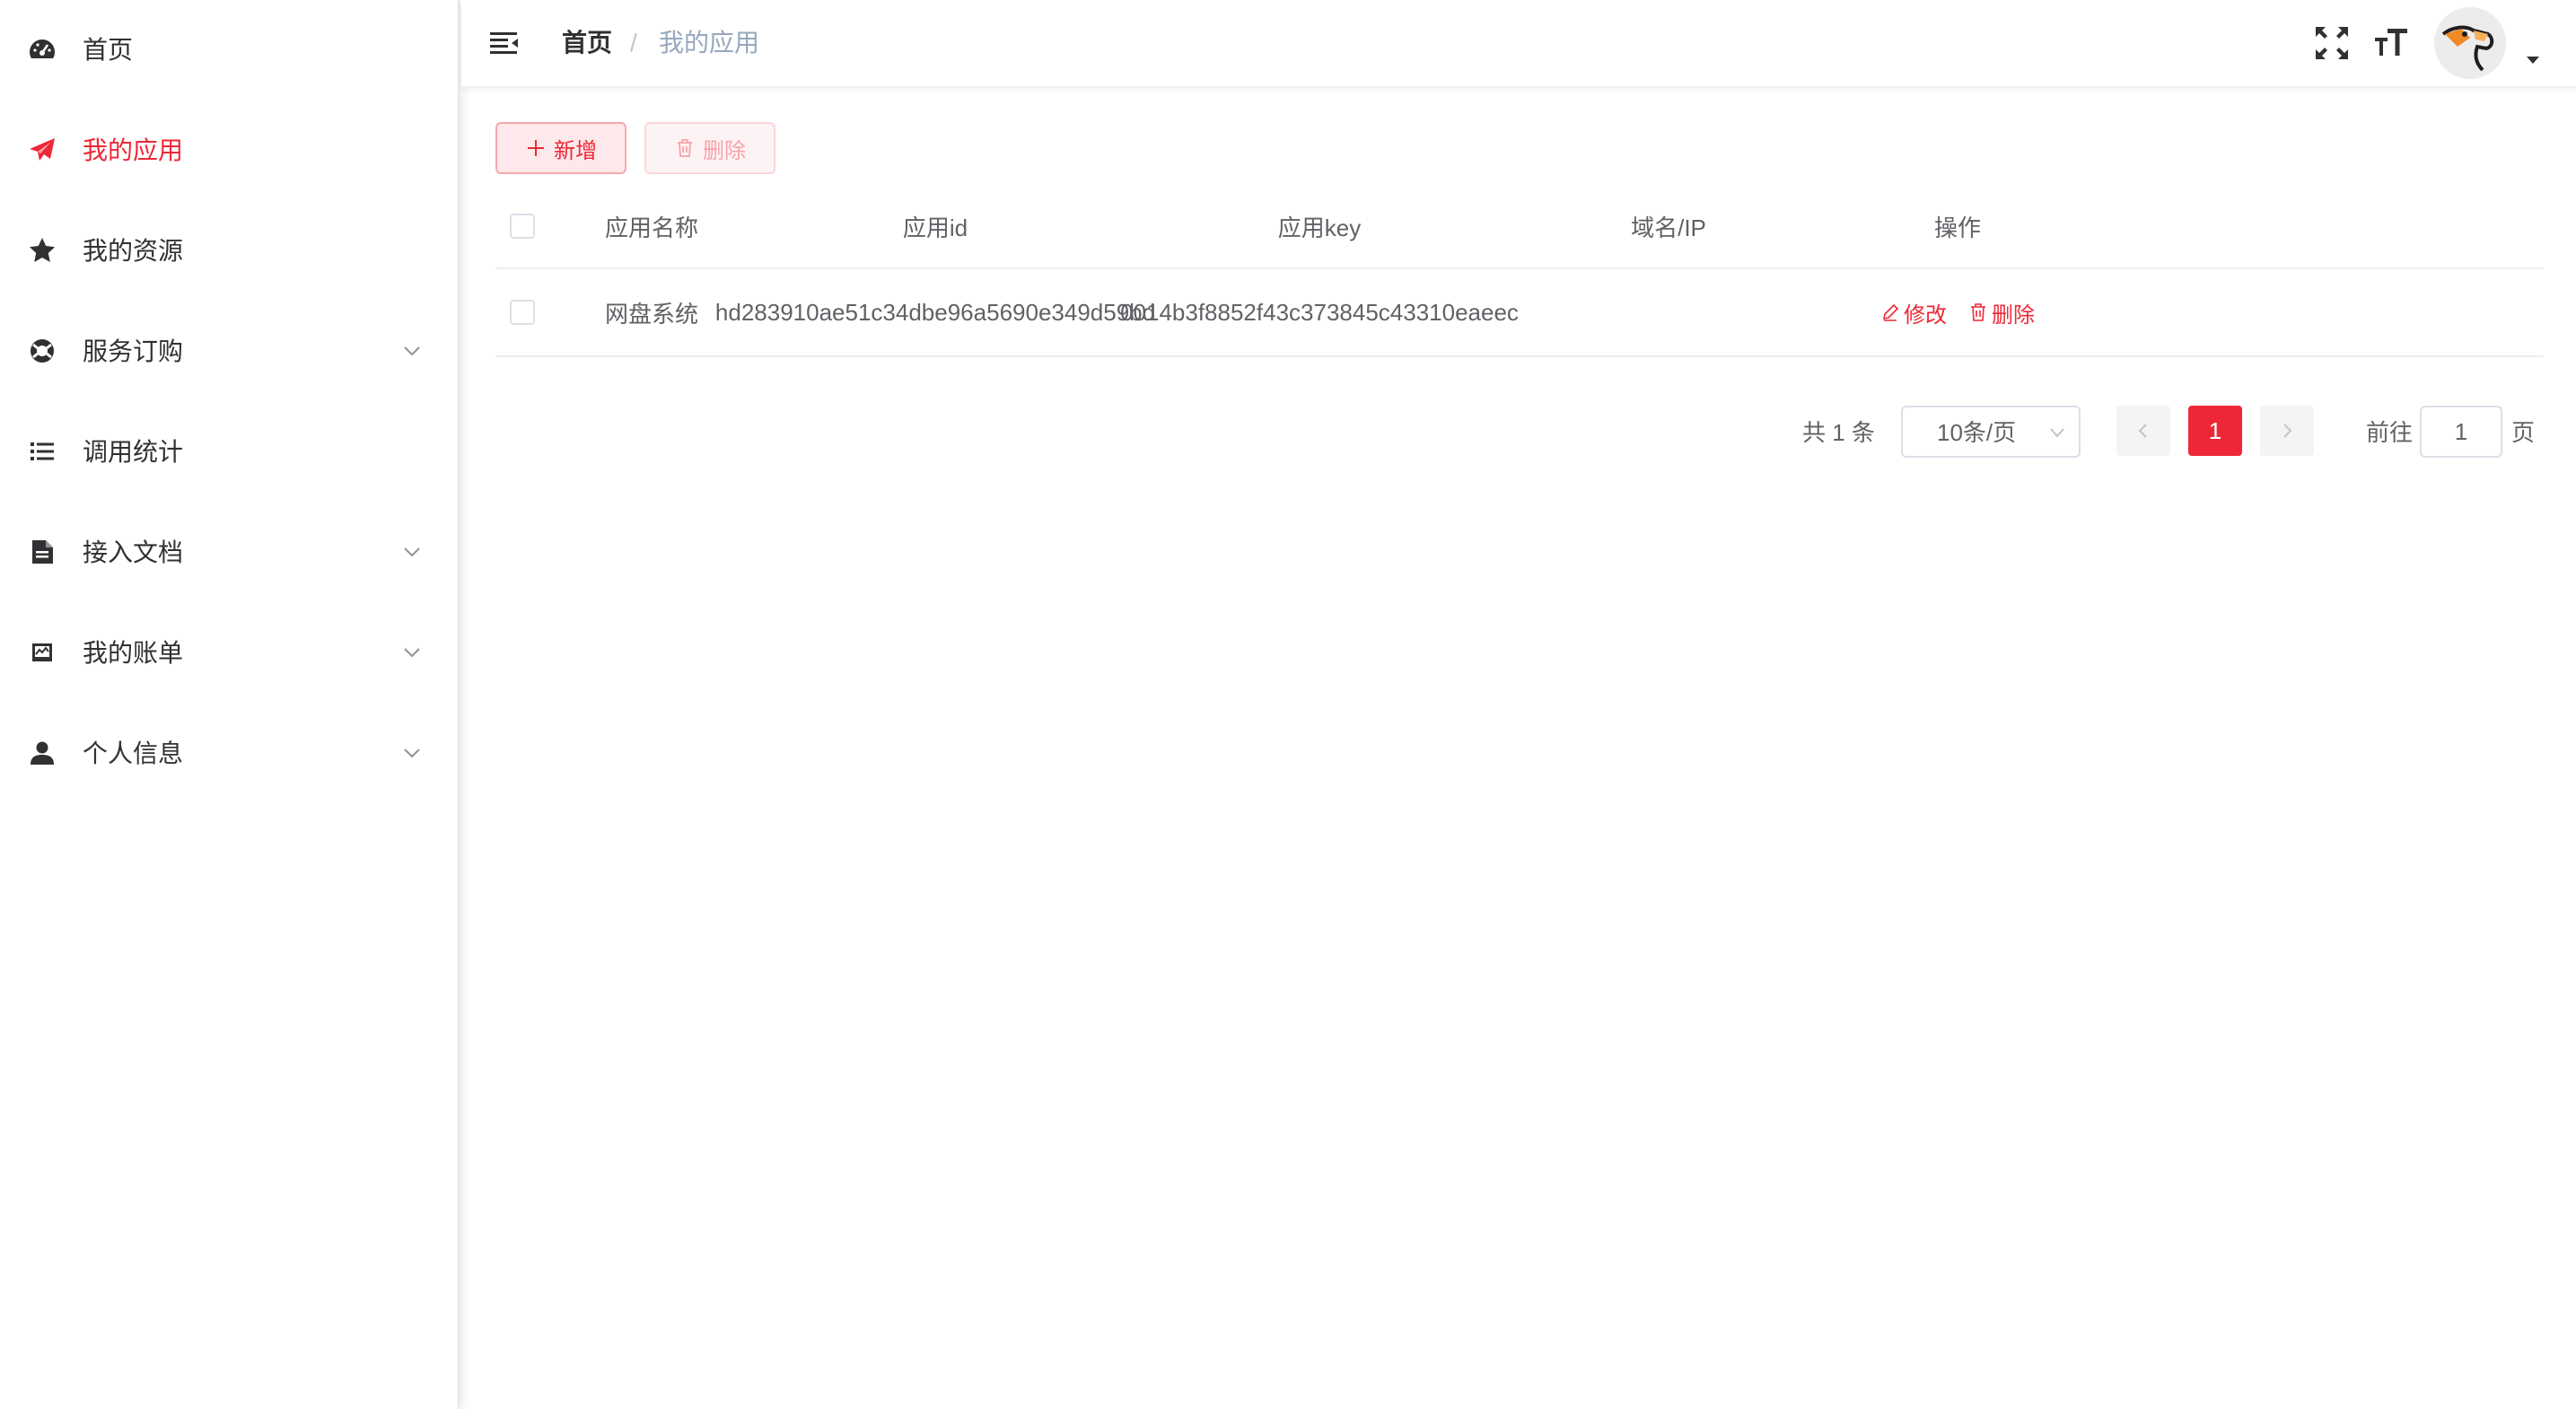 The width and height of the screenshot is (2576, 1409). Describe the element at coordinates (42, 250) in the screenshot. I see `star-icon` at that location.